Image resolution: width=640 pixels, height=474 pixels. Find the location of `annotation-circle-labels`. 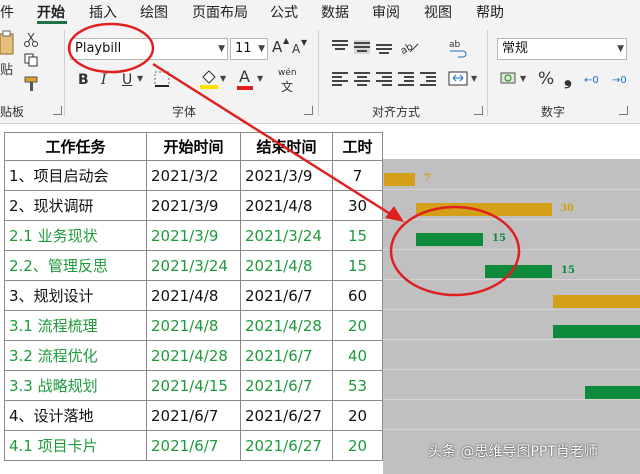

annotation-circle-labels is located at coordinates (455, 251).